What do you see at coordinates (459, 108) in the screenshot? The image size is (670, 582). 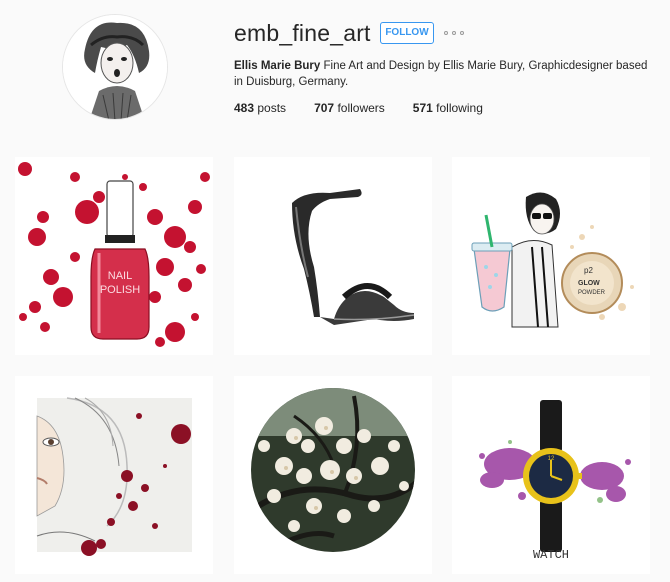 I see `following-label: following` at bounding box center [459, 108].